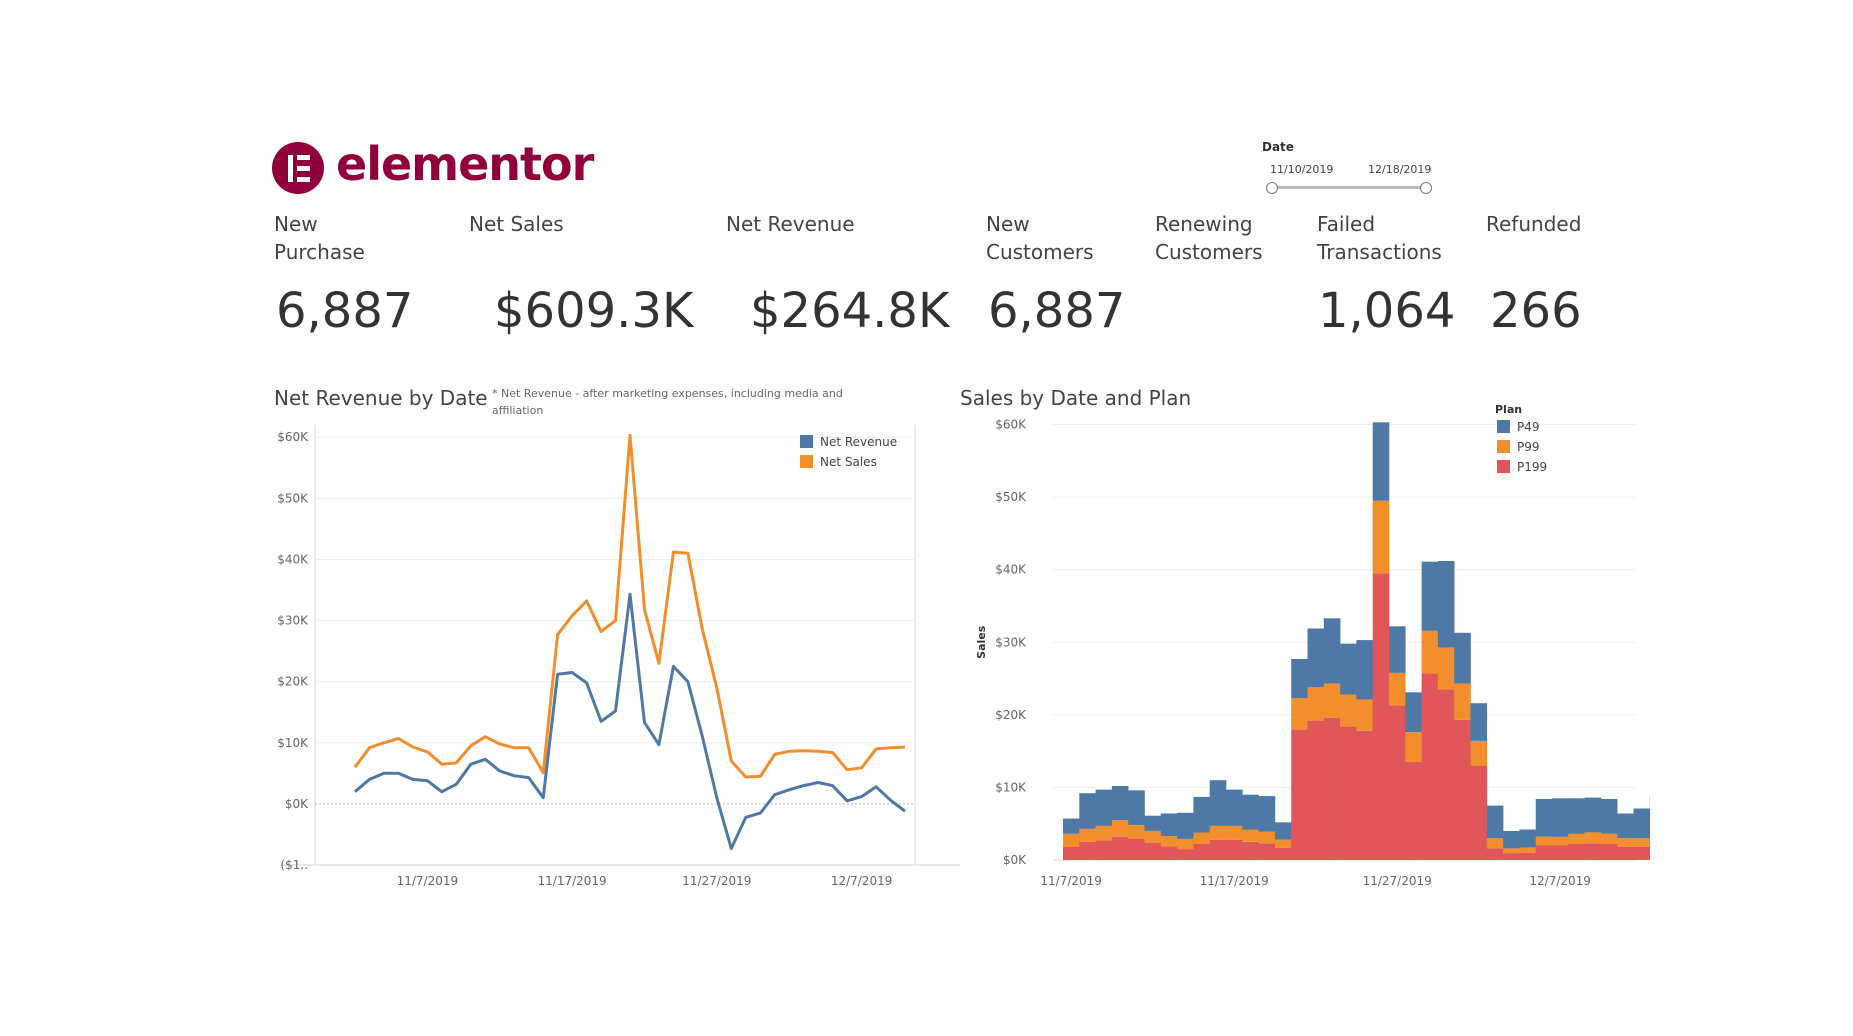  I want to click on x-tick-label: 12/7/2019, so click(1560, 881).